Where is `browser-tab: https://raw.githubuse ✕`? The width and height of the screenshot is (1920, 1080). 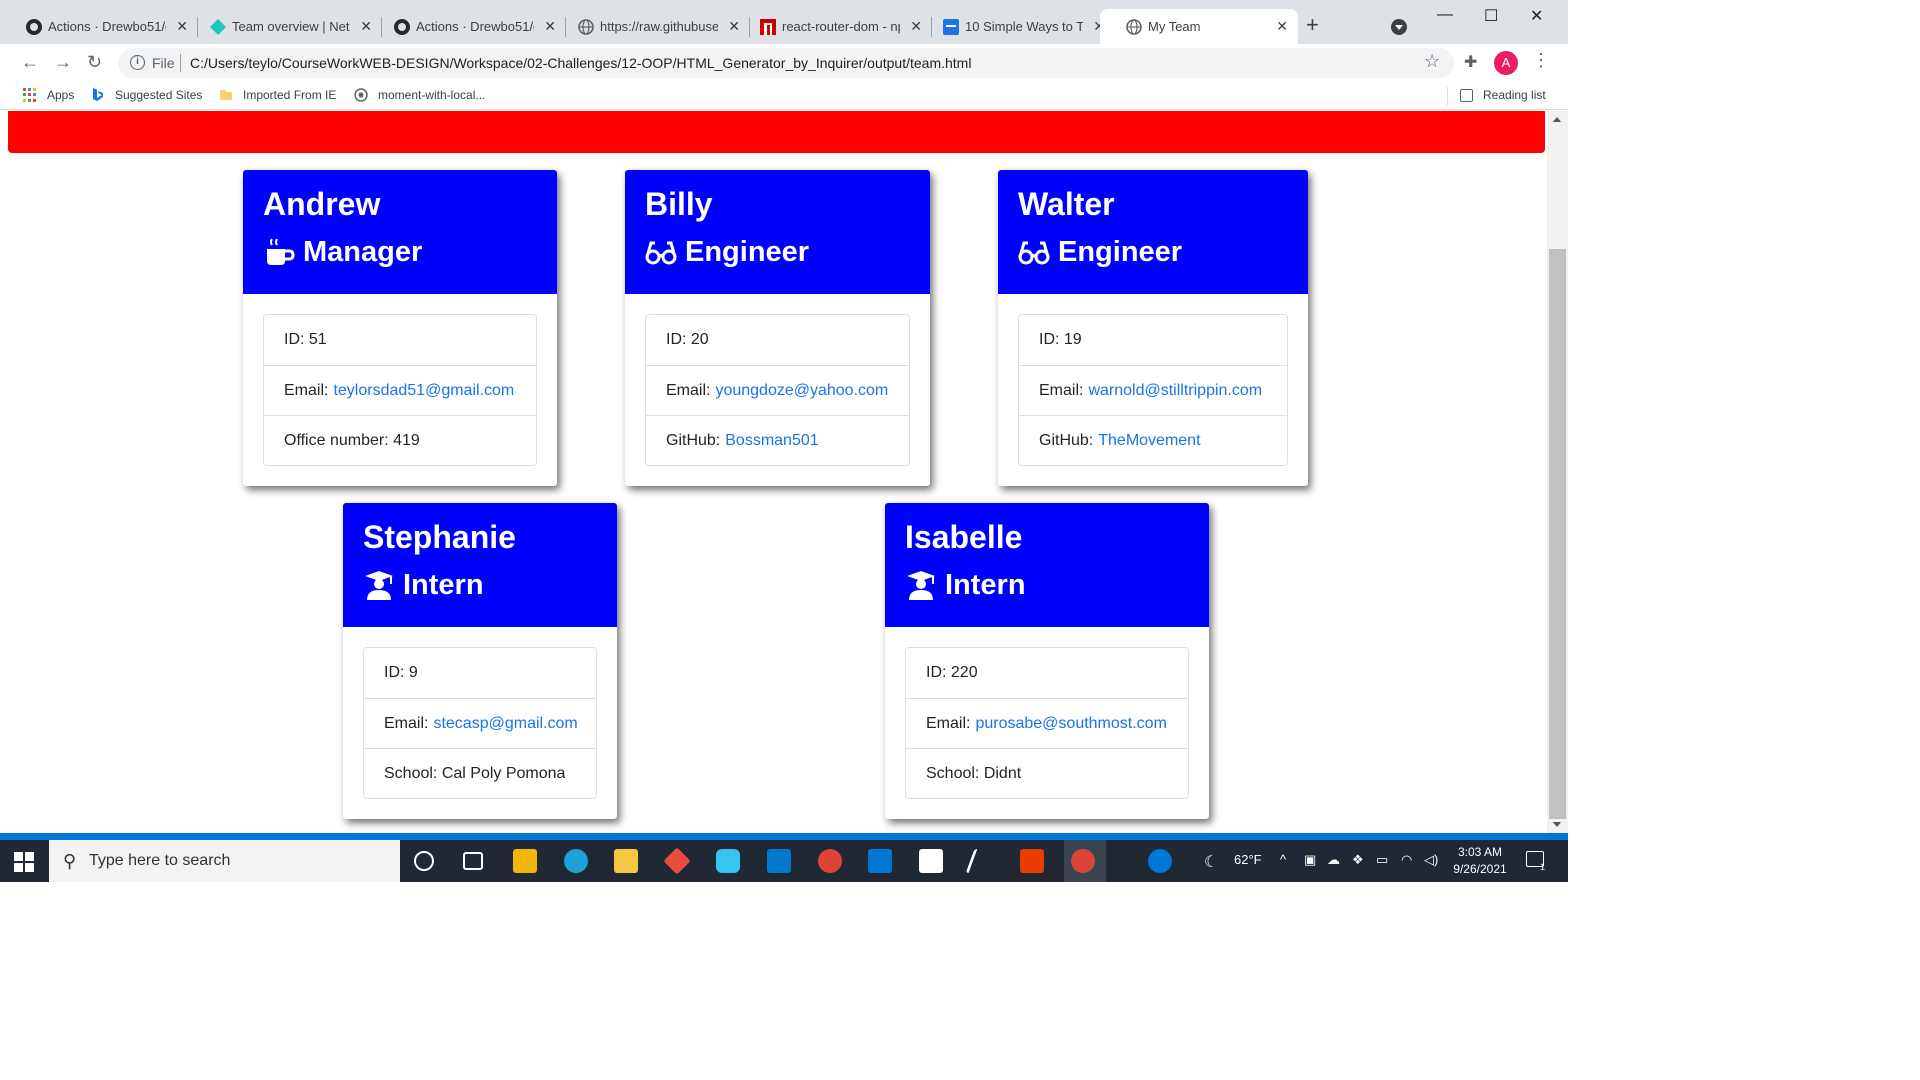
browser-tab: https://raw.githubuse ✕ is located at coordinates (651, 26).